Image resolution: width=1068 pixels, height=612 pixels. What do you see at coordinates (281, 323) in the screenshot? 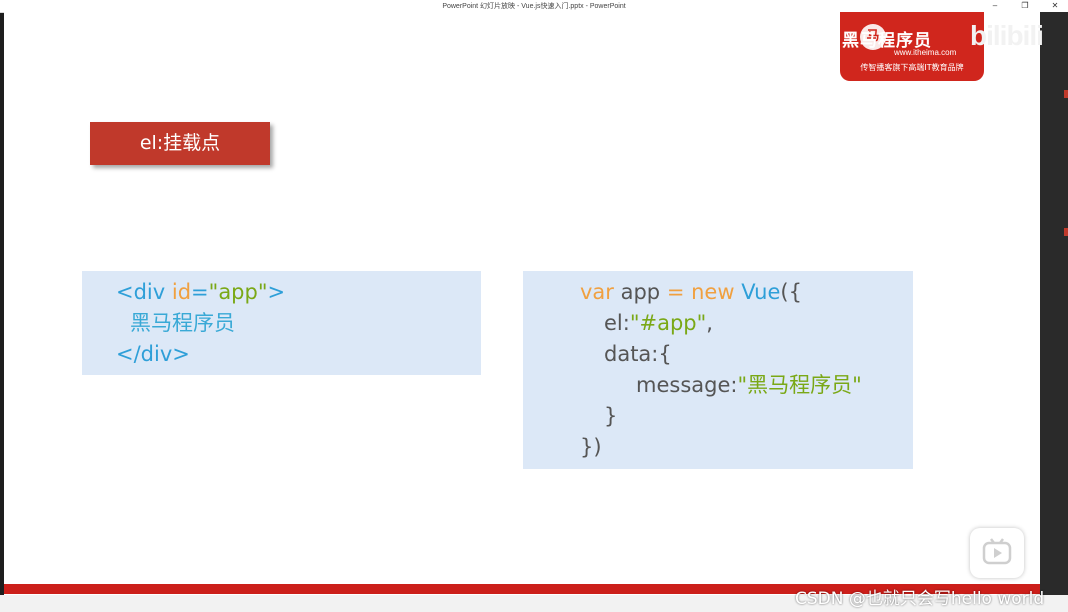
I see `html-code-box: <div id="app"> 黑马程序员 </div>` at bounding box center [281, 323].